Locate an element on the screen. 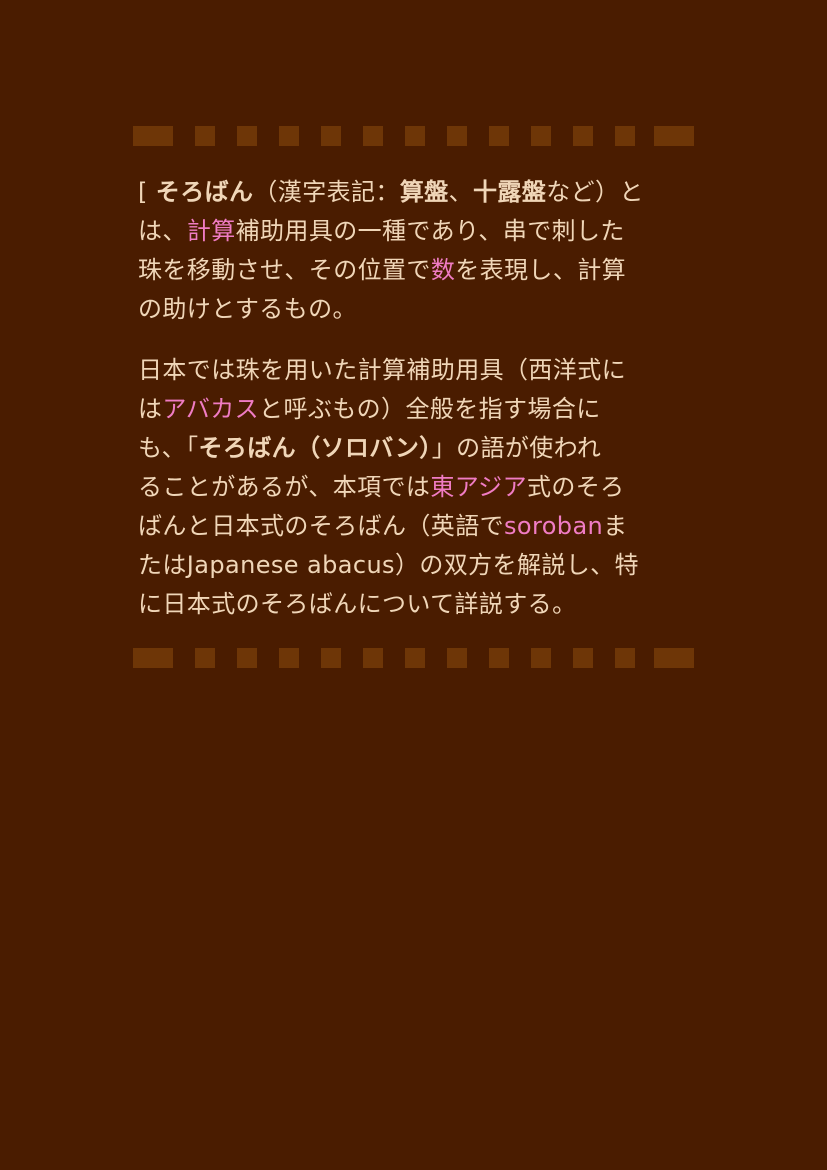 This screenshot has height=1170, width=827. text-line: ばんと日本式のそろばん（英語でsorobanま is located at coordinates (410, 526).